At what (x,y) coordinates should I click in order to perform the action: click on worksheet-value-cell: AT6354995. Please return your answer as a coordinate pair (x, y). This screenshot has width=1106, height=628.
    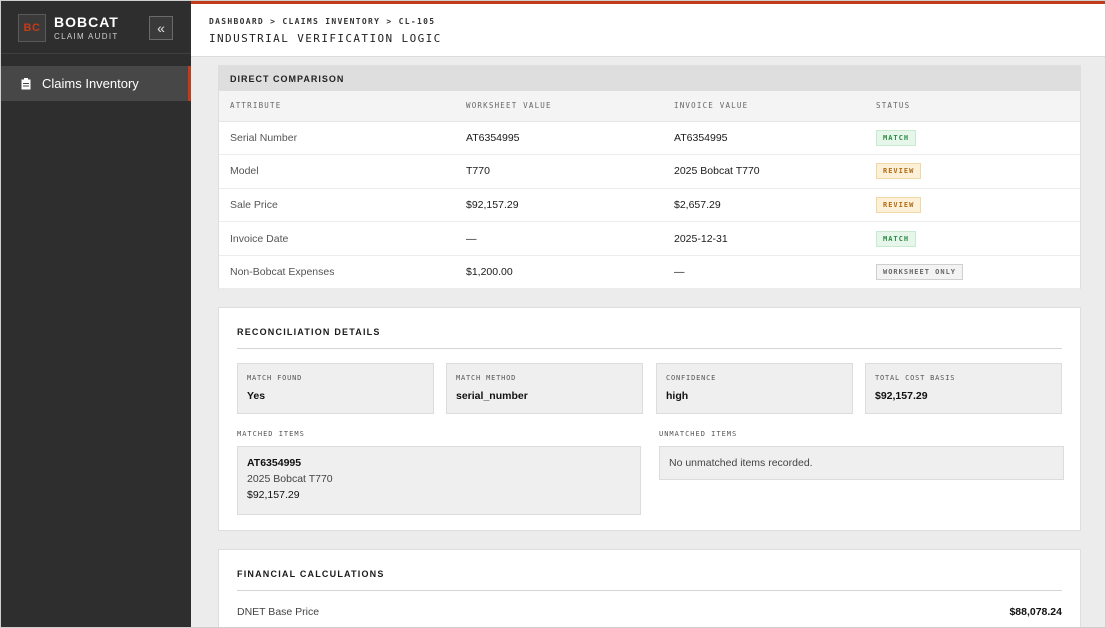
    Looking at the image, I should click on (559, 138).